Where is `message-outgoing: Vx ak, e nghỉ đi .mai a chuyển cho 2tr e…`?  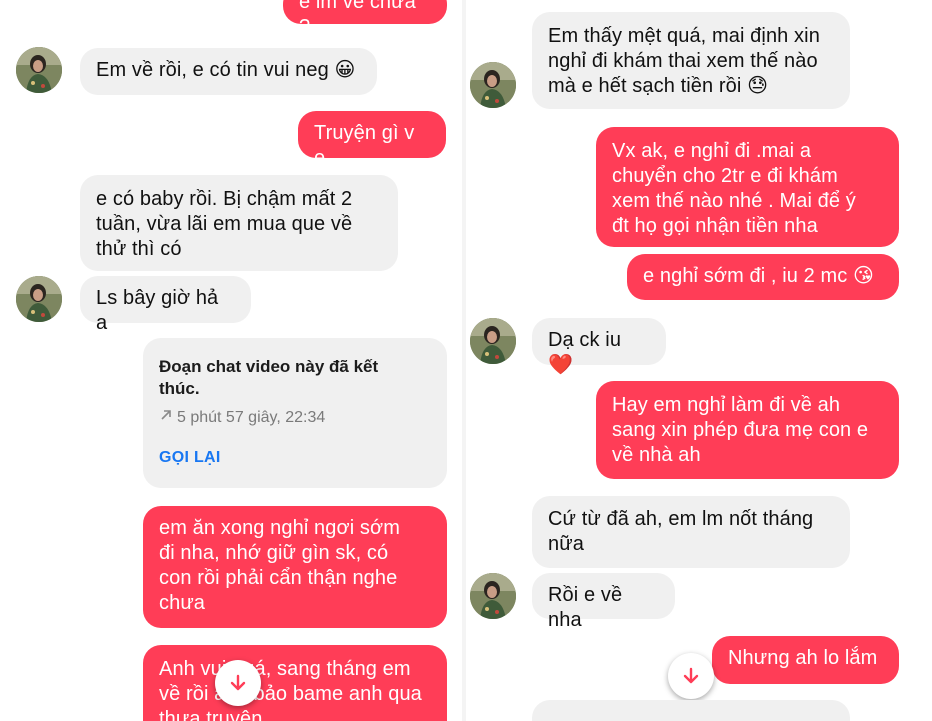 message-outgoing: Vx ak, e nghỉ đi .mai a chuyển cho 2tr e… is located at coordinates (747, 187).